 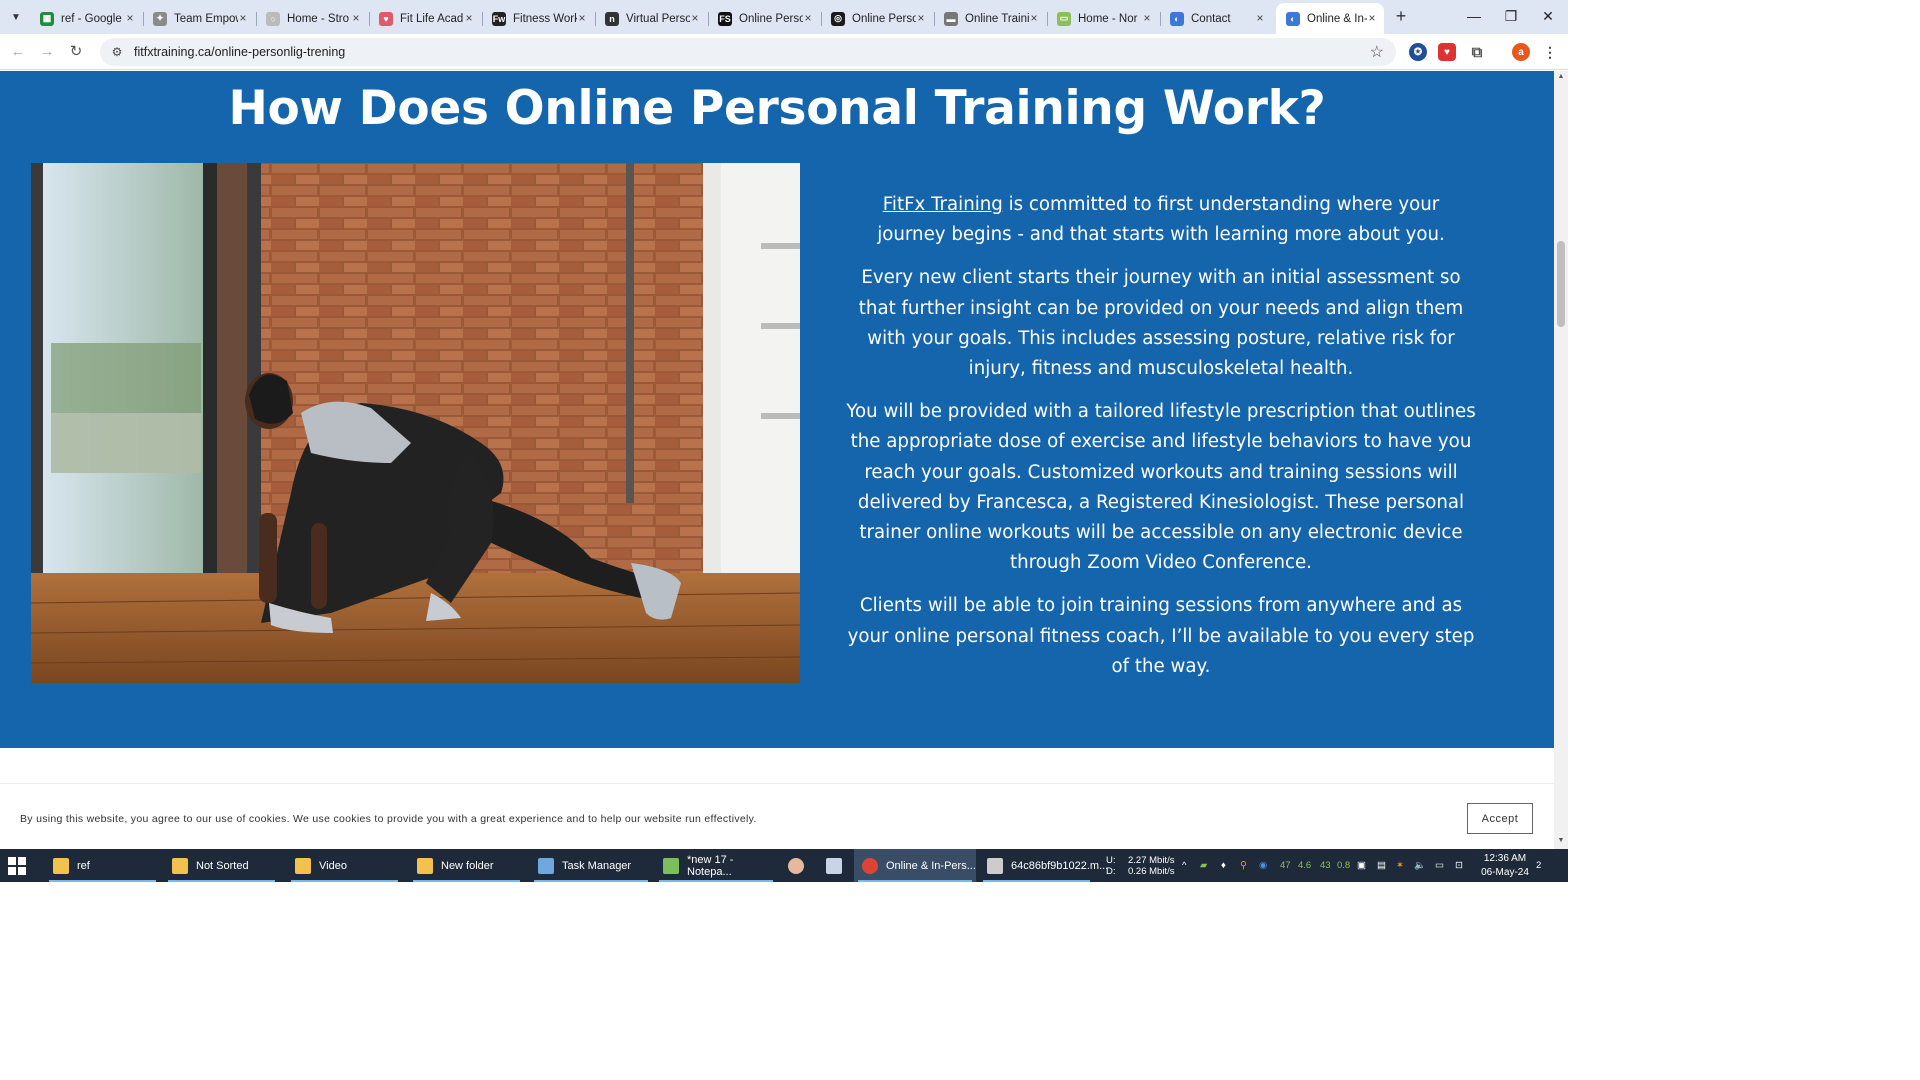 What do you see at coordinates (771, 18) in the screenshot?
I see `tab-title: Online Perso` at bounding box center [771, 18].